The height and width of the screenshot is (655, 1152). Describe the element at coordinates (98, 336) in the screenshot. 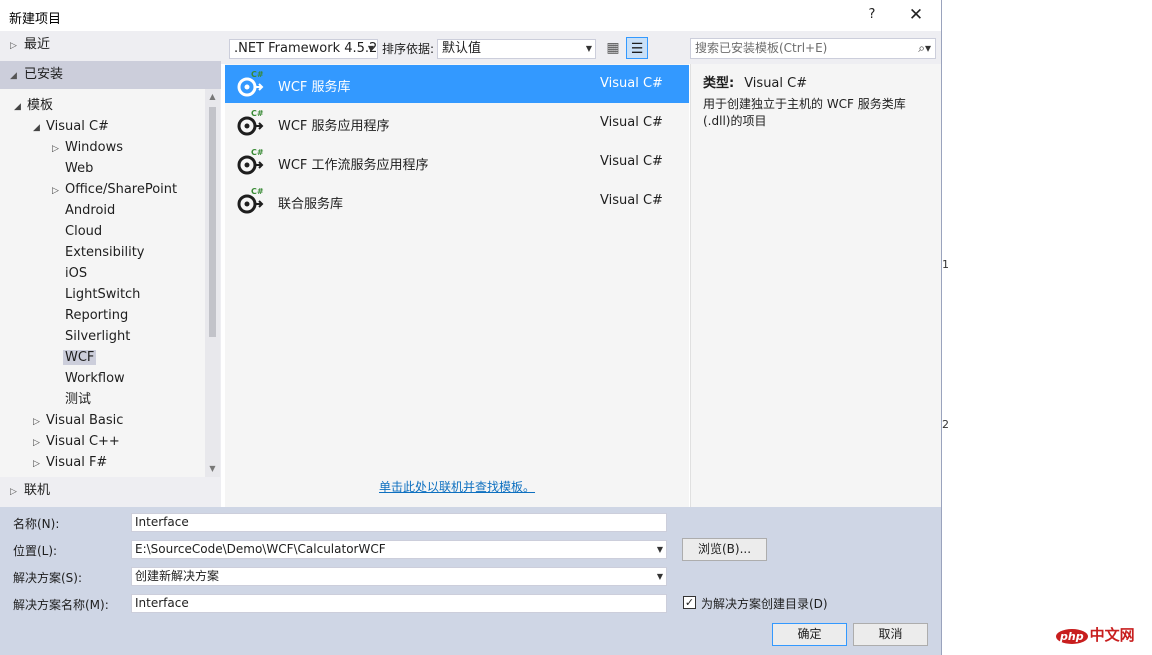

I see `tree-item-label: Silverlight` at that location.